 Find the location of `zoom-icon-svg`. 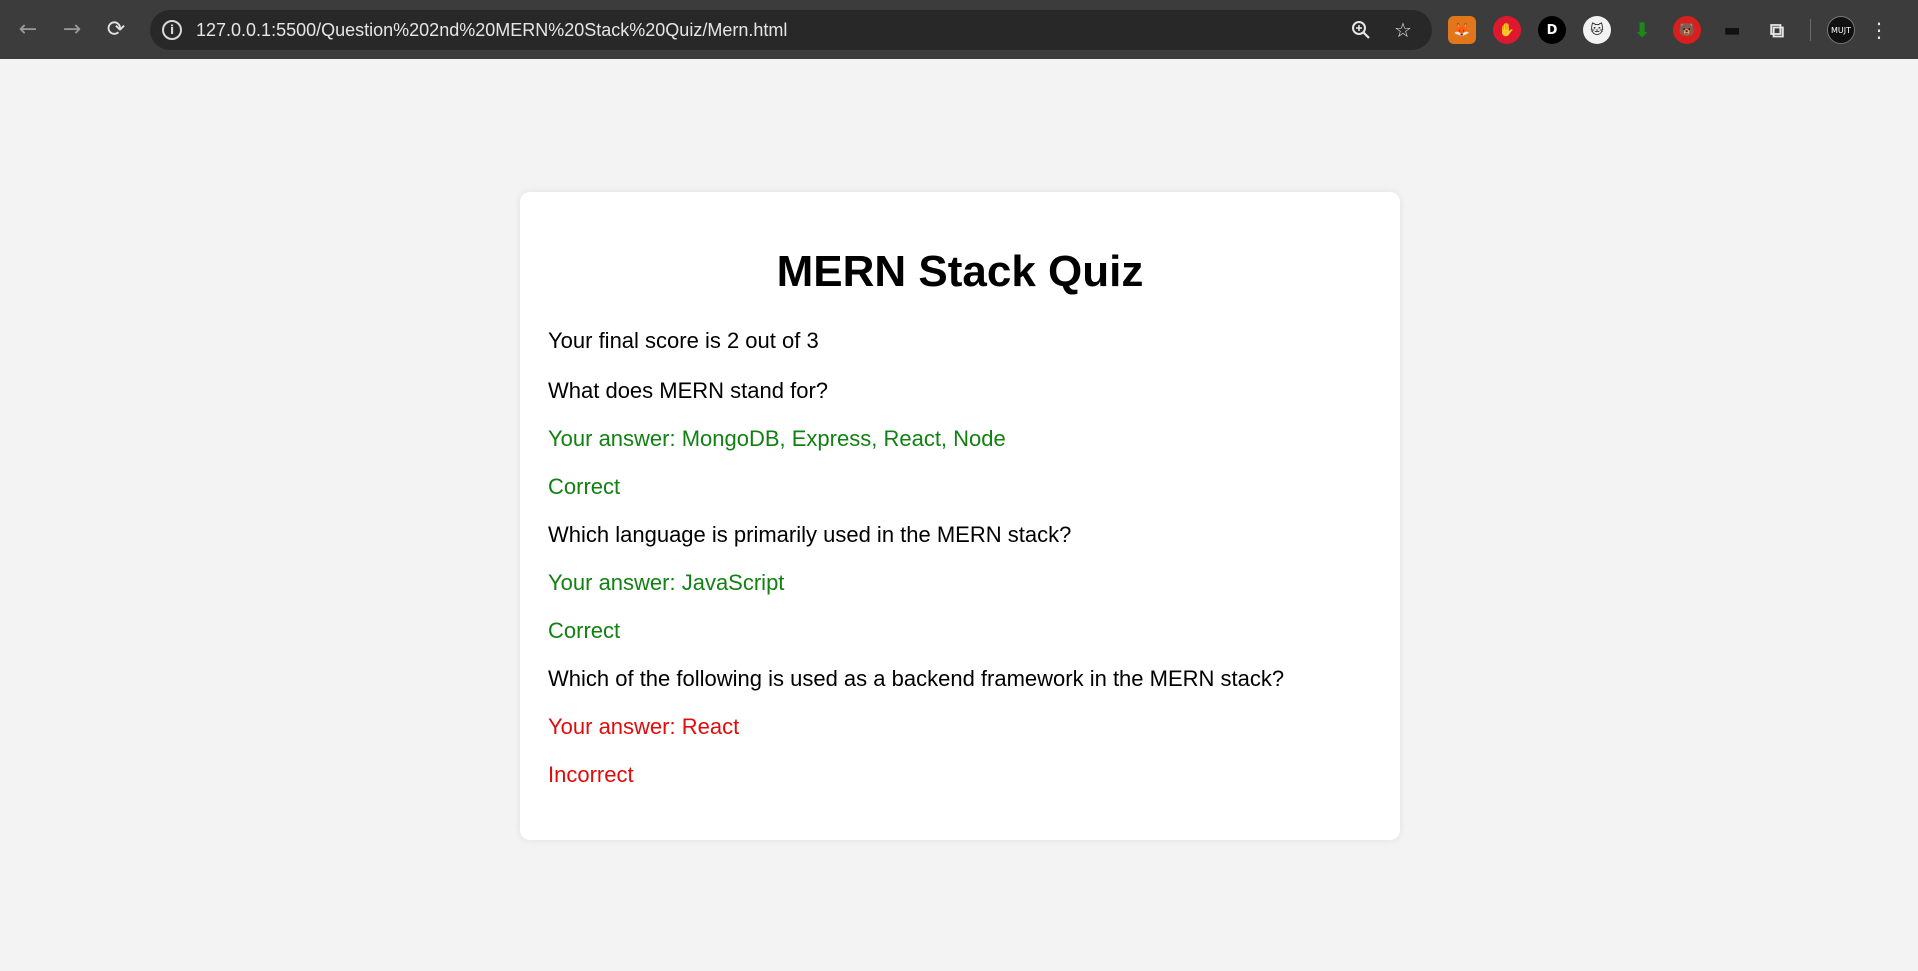

zoom-icon-svg is located at coordinates (1361, 30).